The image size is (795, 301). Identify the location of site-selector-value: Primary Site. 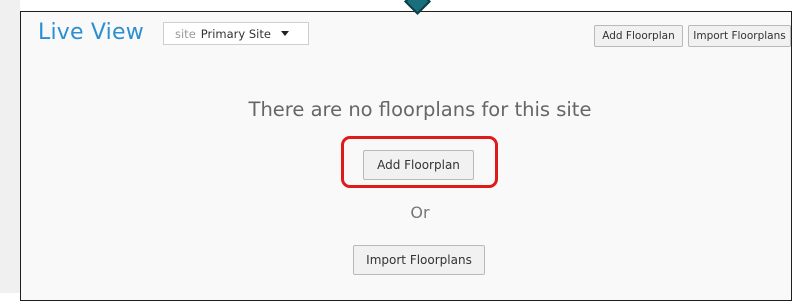
(235, 33).